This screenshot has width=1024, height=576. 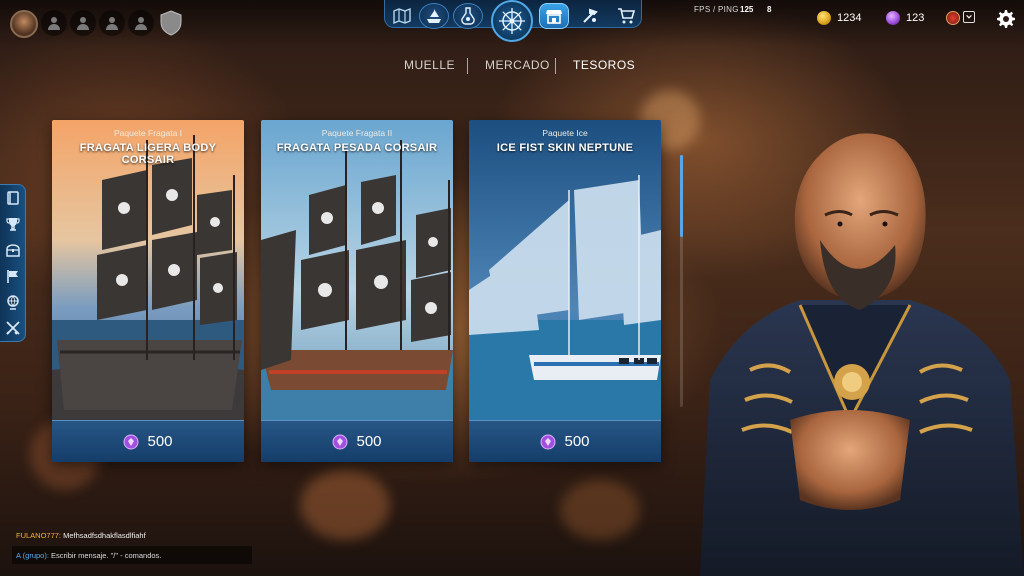 I want to click on flag-icon, so click(x=12, y=276).